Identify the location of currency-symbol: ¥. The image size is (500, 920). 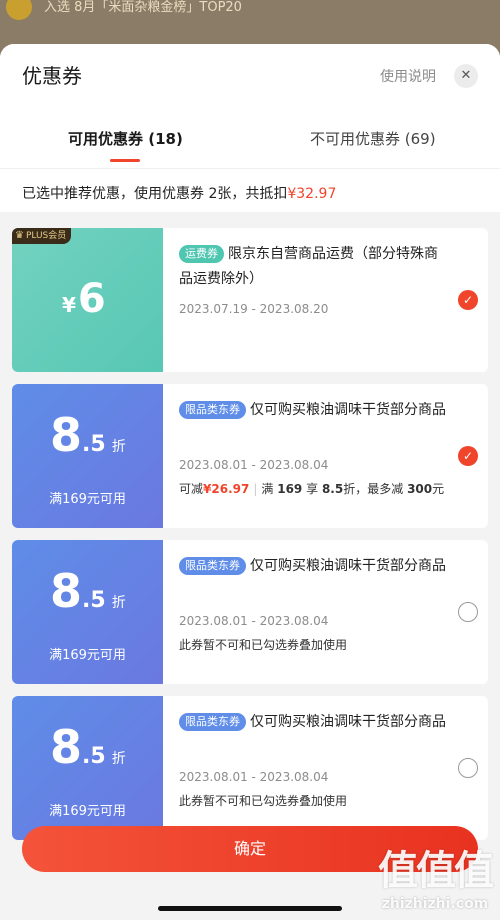
(69, 305).